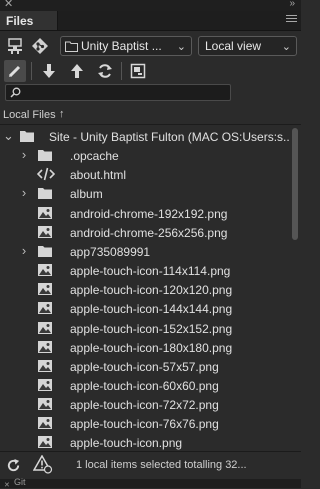 The image size is (320, 489). Describe the element at coordinates (150, 5) in the screenshot. I see `panel-top-strip: ✕ »` at that location.